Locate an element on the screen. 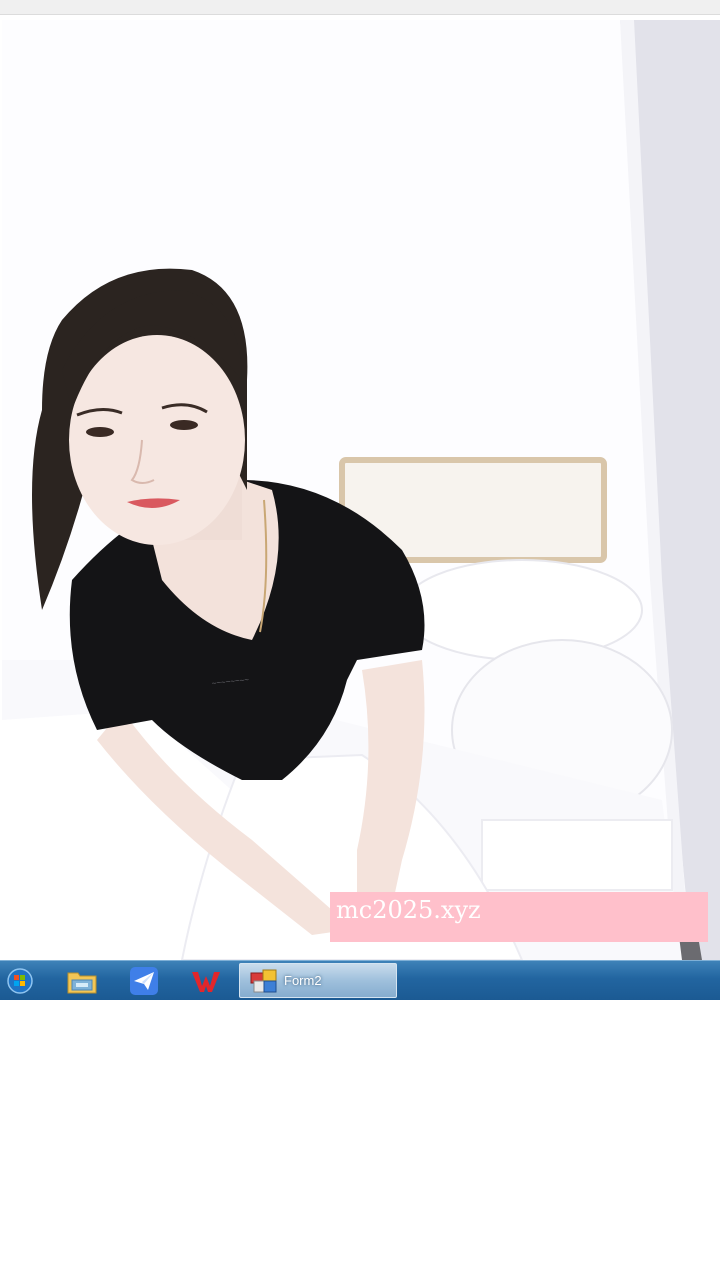 The width and height of the screenshot is (720, 1280). windows-start-icon is located at coordinates (20, 981).